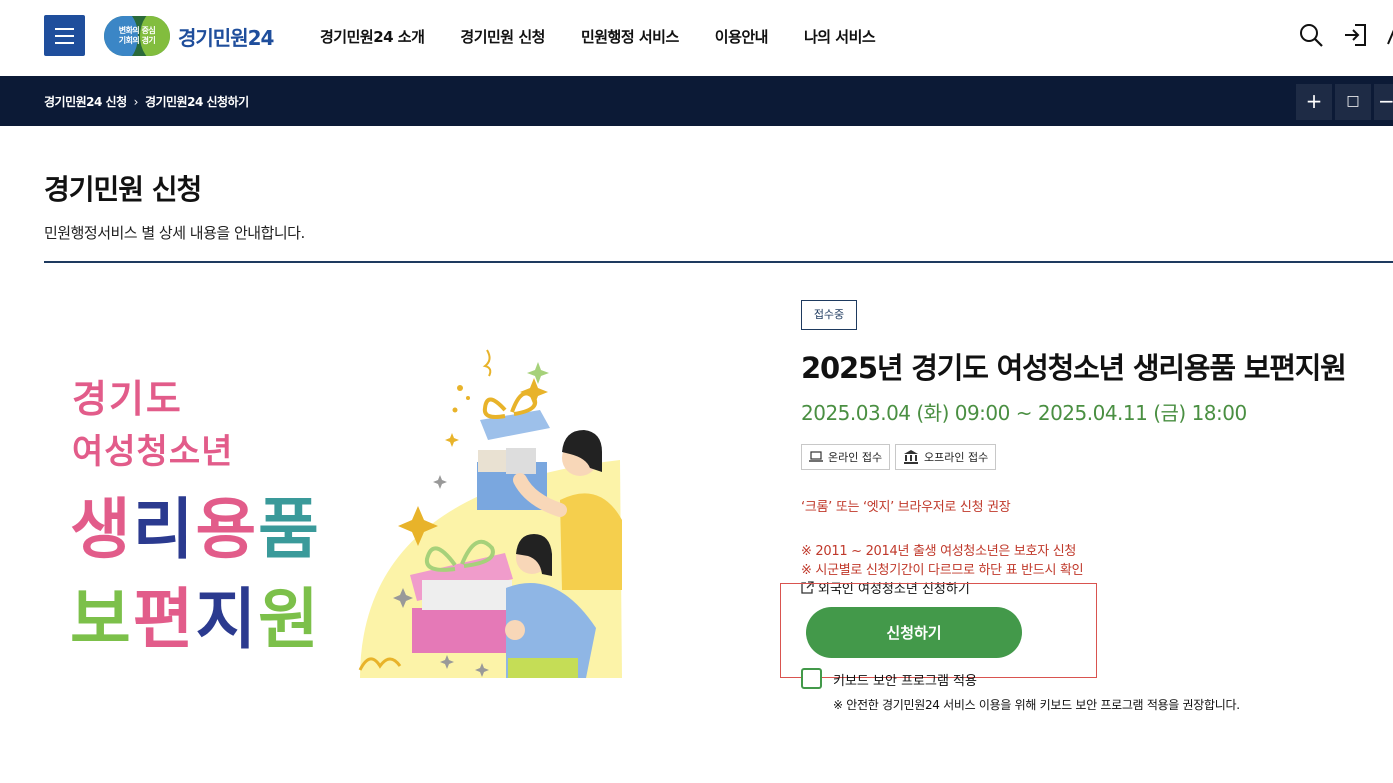 The width and height of the screenshot is (1393, 783). Describe the element at coordinates (942, 570) in the screenshot. I see `notice-period: ※ 시군별로 신청기간이 다르므로 하단 표 반드시 확인` at that location.